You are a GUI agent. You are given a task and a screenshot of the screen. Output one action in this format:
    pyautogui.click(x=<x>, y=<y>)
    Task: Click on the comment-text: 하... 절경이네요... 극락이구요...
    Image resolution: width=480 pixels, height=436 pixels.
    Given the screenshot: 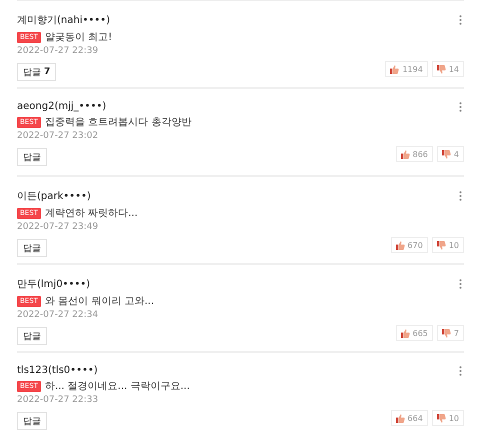 What is the action you would take?
    pyautogui.click(x=117, y=386)
    